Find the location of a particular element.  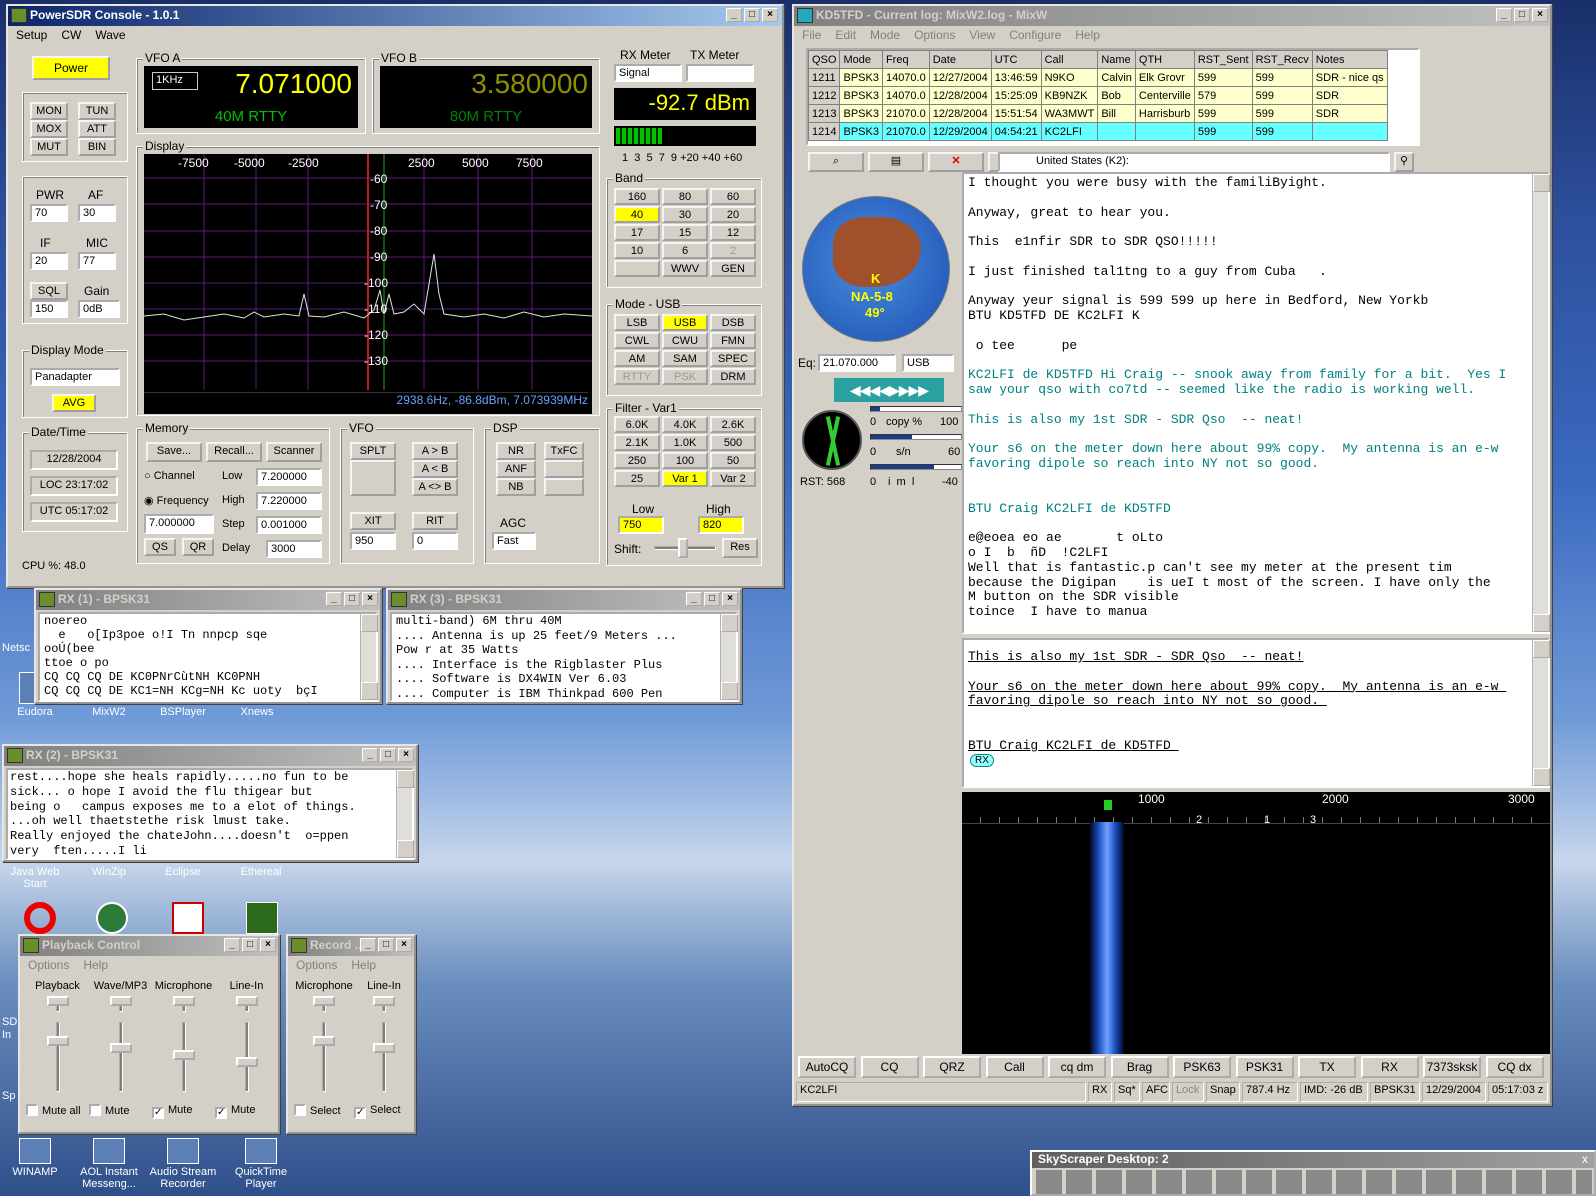

powersdr-titlebar: PowerSDR Console - 1.0.1 _ □ × is located at coordinates (395, 16).